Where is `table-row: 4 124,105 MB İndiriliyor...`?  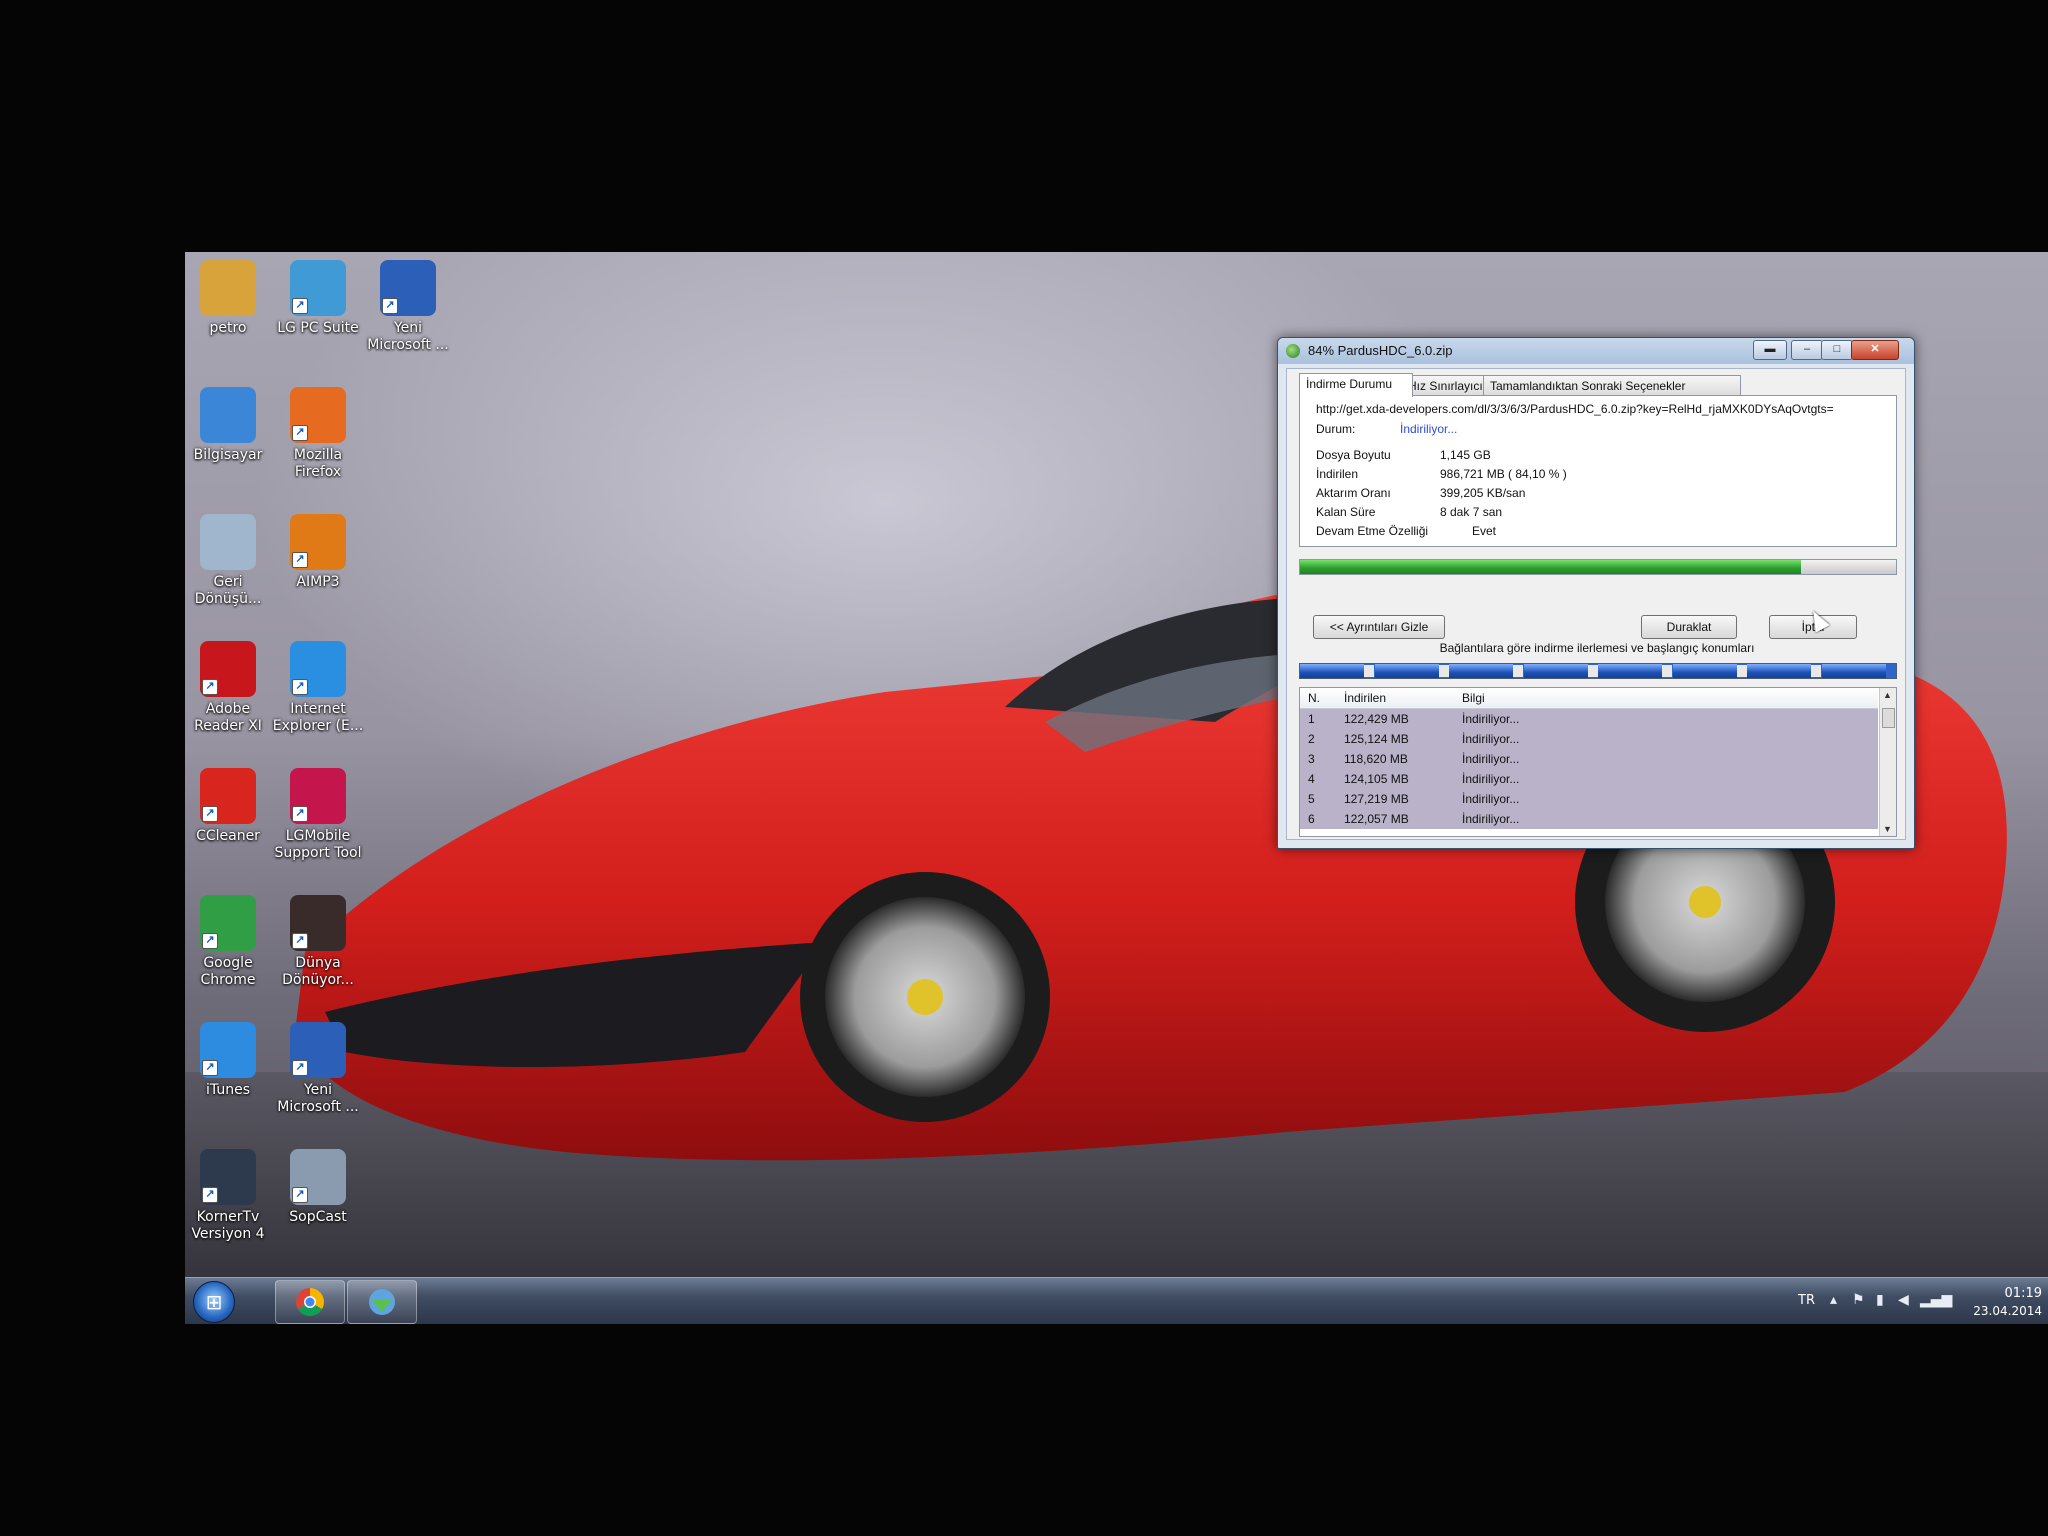
table-row: 4 124,105 MB İndiriliyor... is located at coordinates (1589, 779).